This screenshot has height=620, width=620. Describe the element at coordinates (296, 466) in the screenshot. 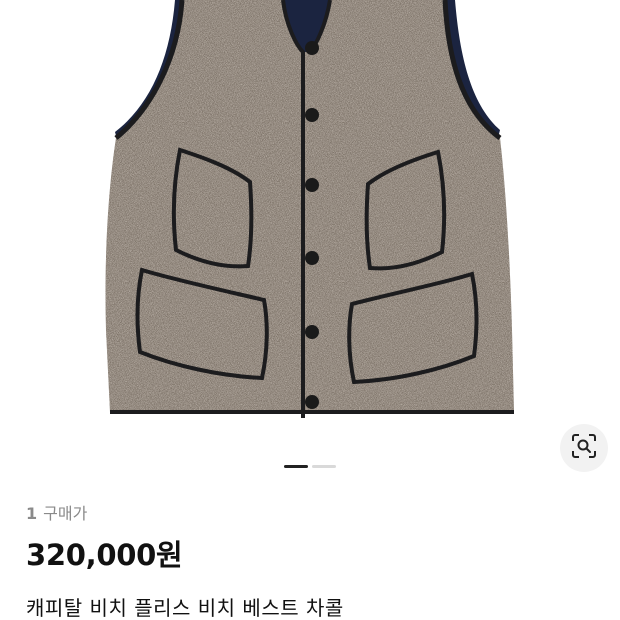

I see `pager-dot-active` at that location.